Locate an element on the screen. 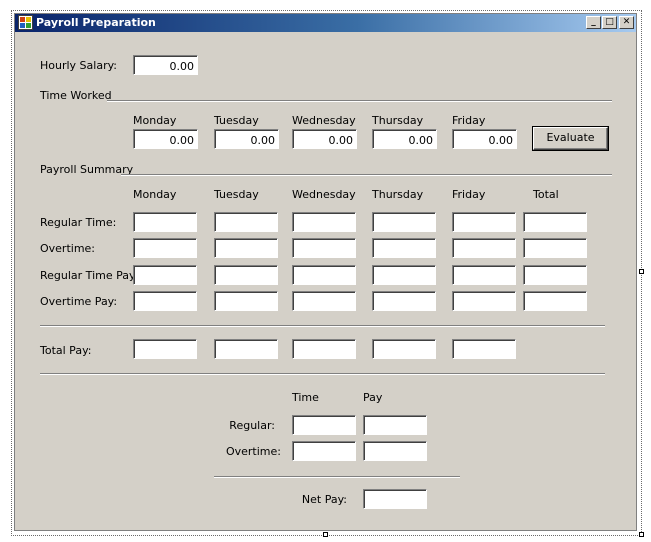 The height and width of the screenshot is (542, 651). total-pay-label: Total Pay: is located at coordinates (66, 350).